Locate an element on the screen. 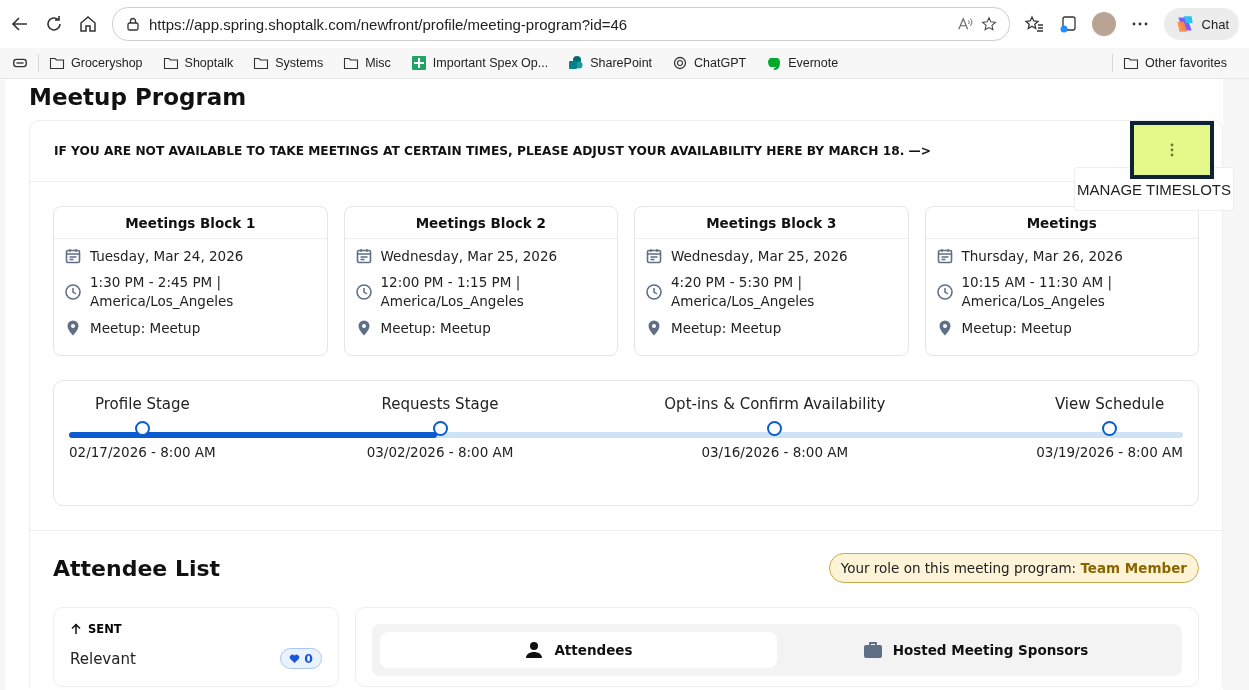 The height and width of the screenshot is (690, 1249). kebab-icon is located at coordinates (1172, 150).